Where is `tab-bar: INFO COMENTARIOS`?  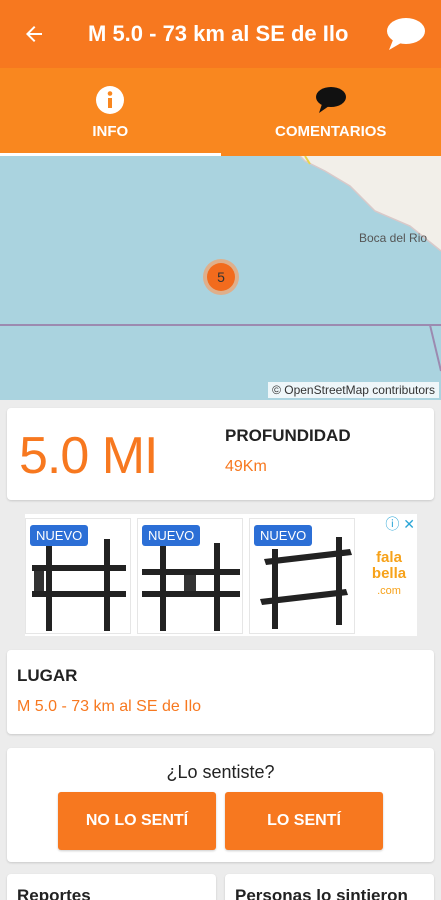
tab-bar: INFO COMENTARIOS is located at coordinates (220, 112).